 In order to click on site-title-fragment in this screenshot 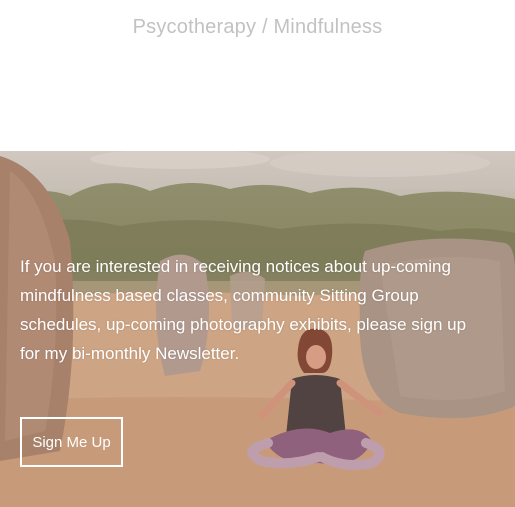, I will do `click(257, 2)`.